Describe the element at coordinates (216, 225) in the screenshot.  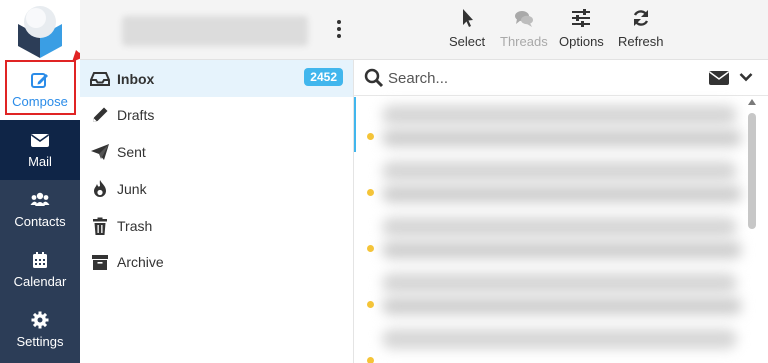
I see `folder-trash: Trash` at that location.